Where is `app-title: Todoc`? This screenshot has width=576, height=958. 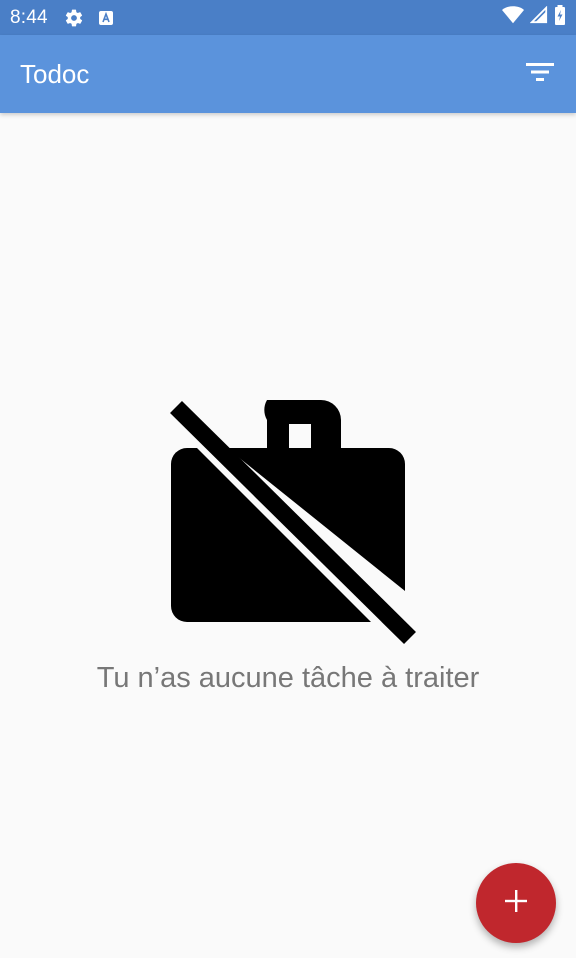
app-title: Todoc is located at coordinates (55, 73).